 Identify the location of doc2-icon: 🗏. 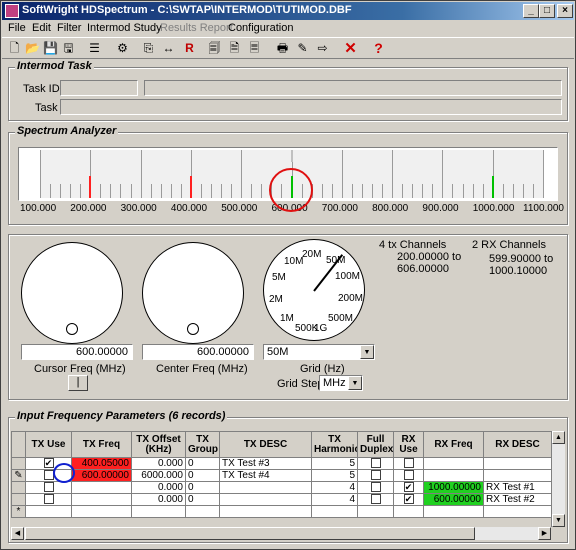
(254, 48).